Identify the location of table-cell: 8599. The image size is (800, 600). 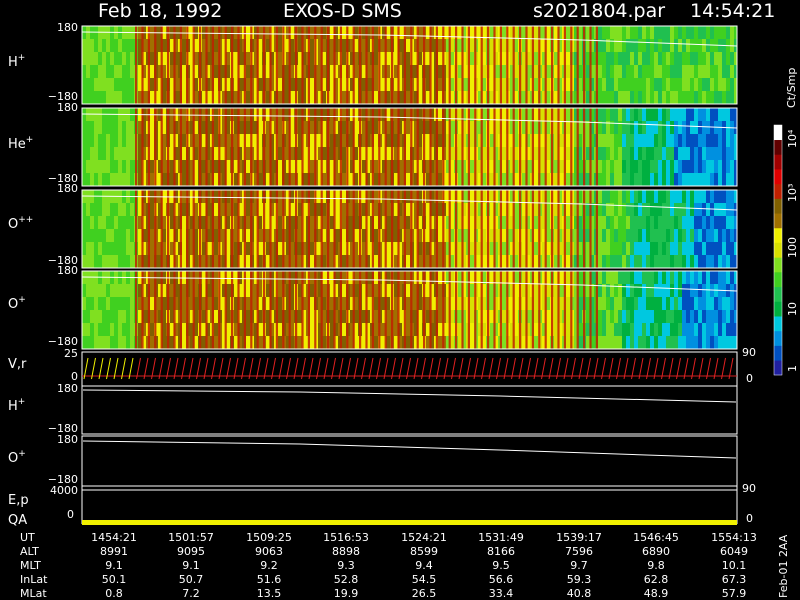
(424, 551).